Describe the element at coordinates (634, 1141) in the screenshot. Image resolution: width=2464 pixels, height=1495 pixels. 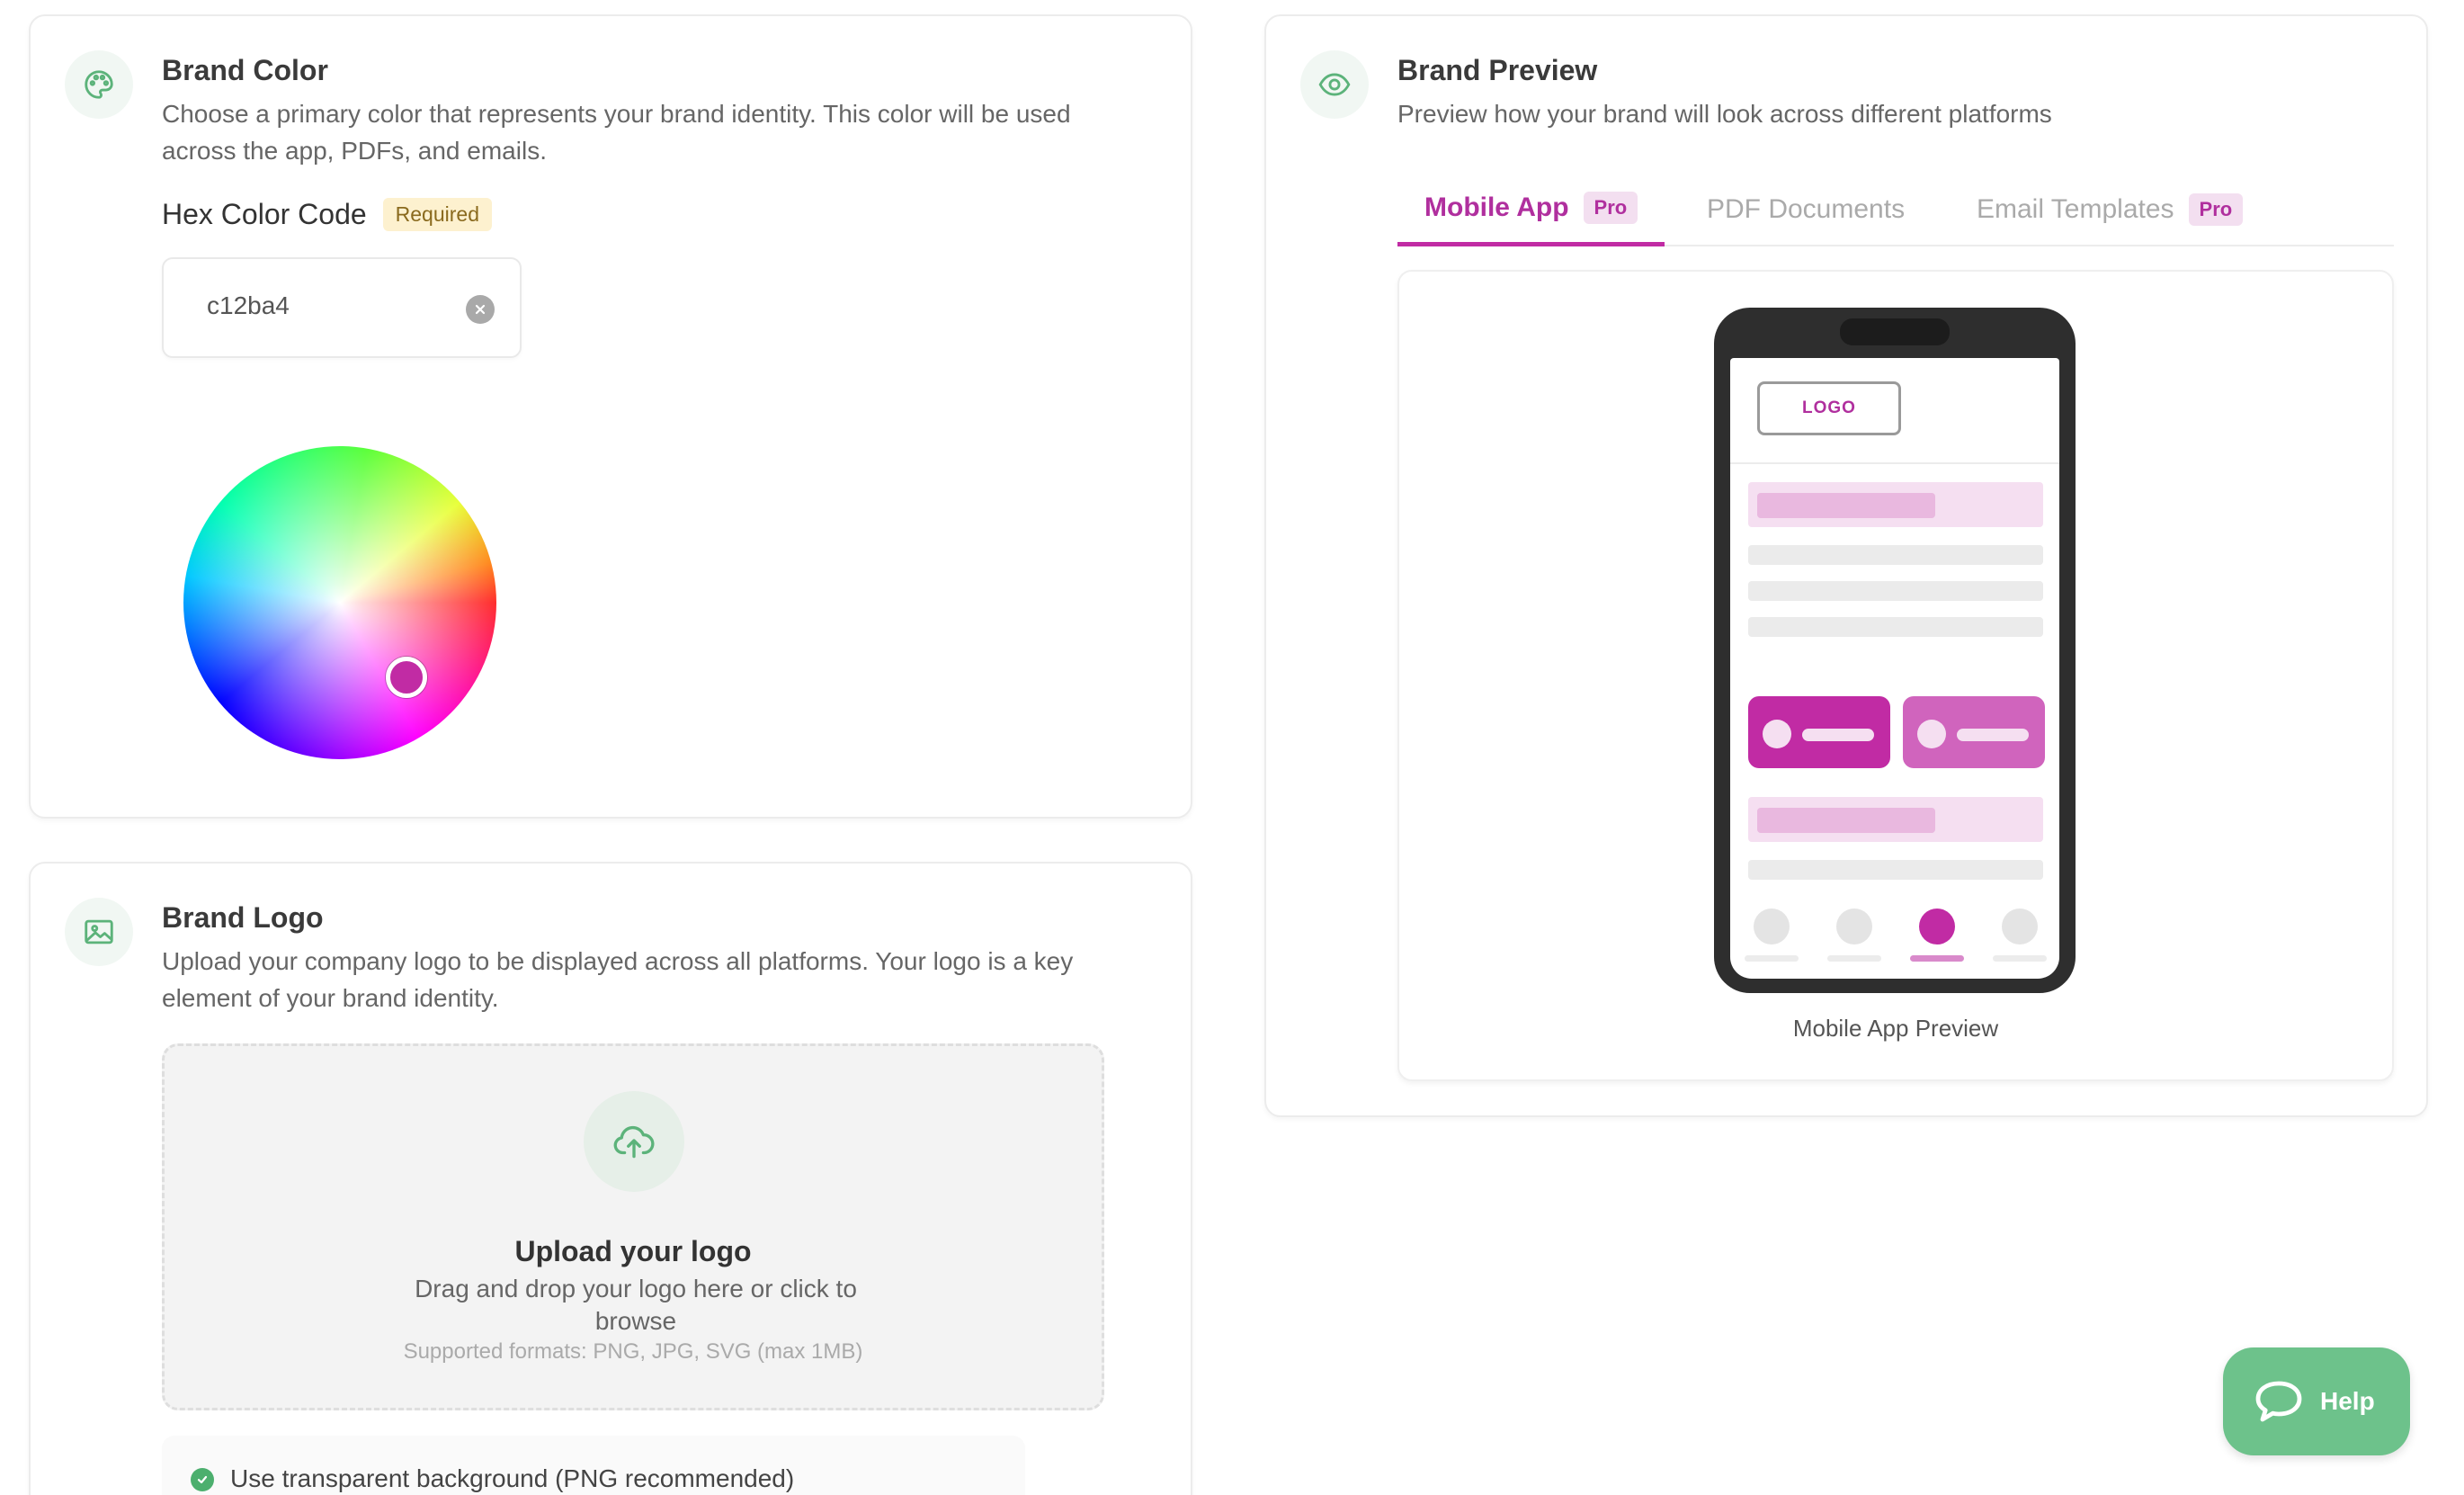
I see `cloud-upload-icon` at that location.